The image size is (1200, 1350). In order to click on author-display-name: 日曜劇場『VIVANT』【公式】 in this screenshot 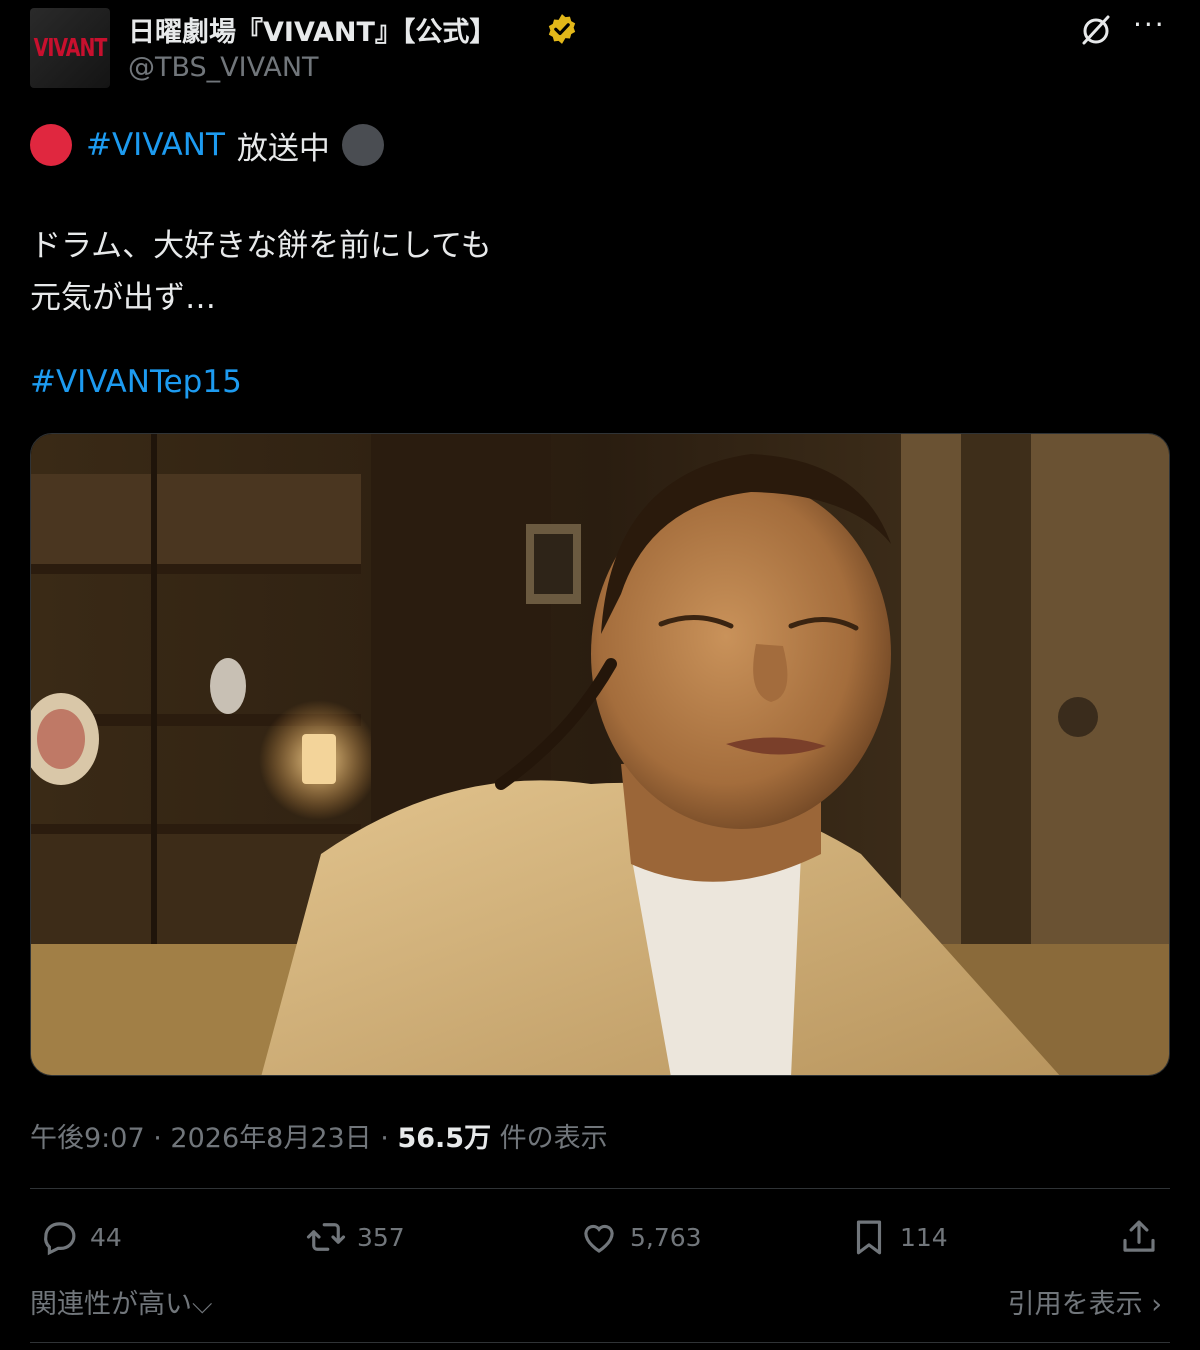, I will do `click(312, 29)`.